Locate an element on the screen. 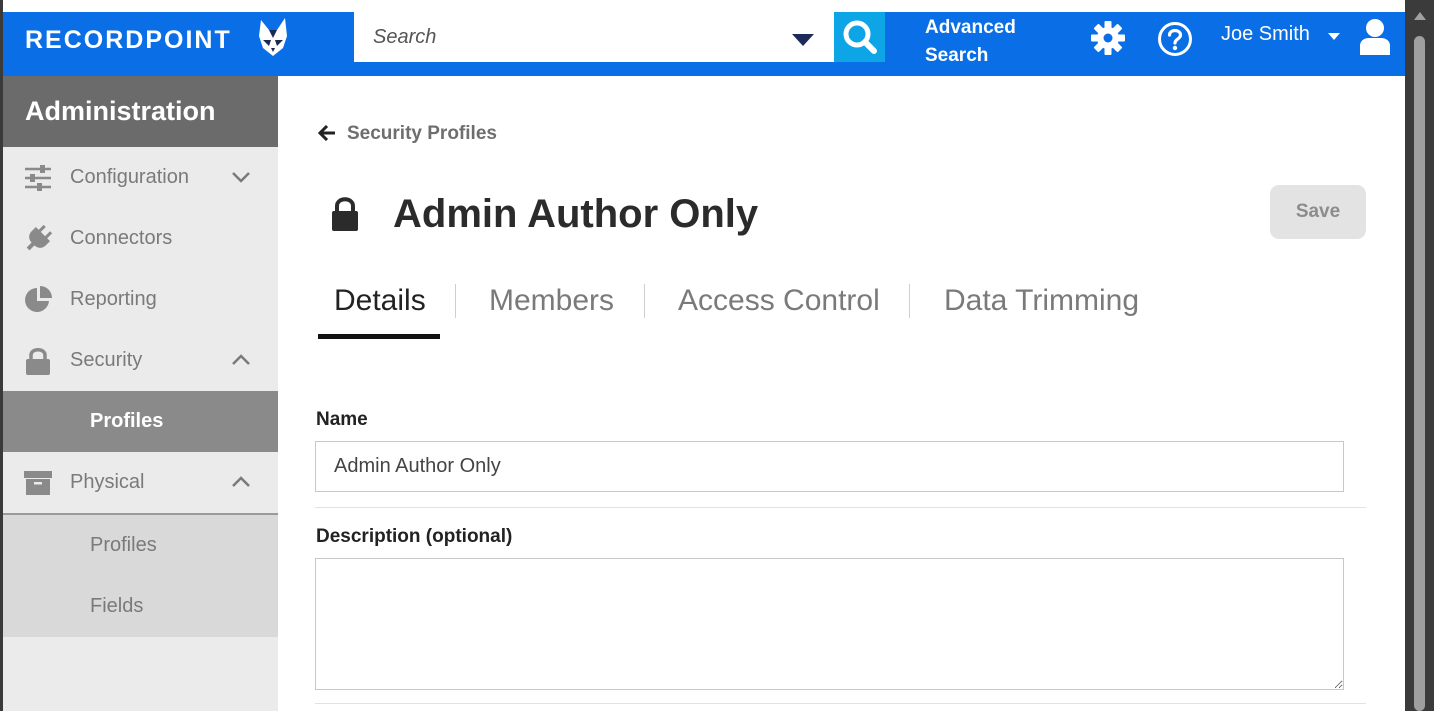  sidebar-item-security: Security is located at coordinates (140, 360).